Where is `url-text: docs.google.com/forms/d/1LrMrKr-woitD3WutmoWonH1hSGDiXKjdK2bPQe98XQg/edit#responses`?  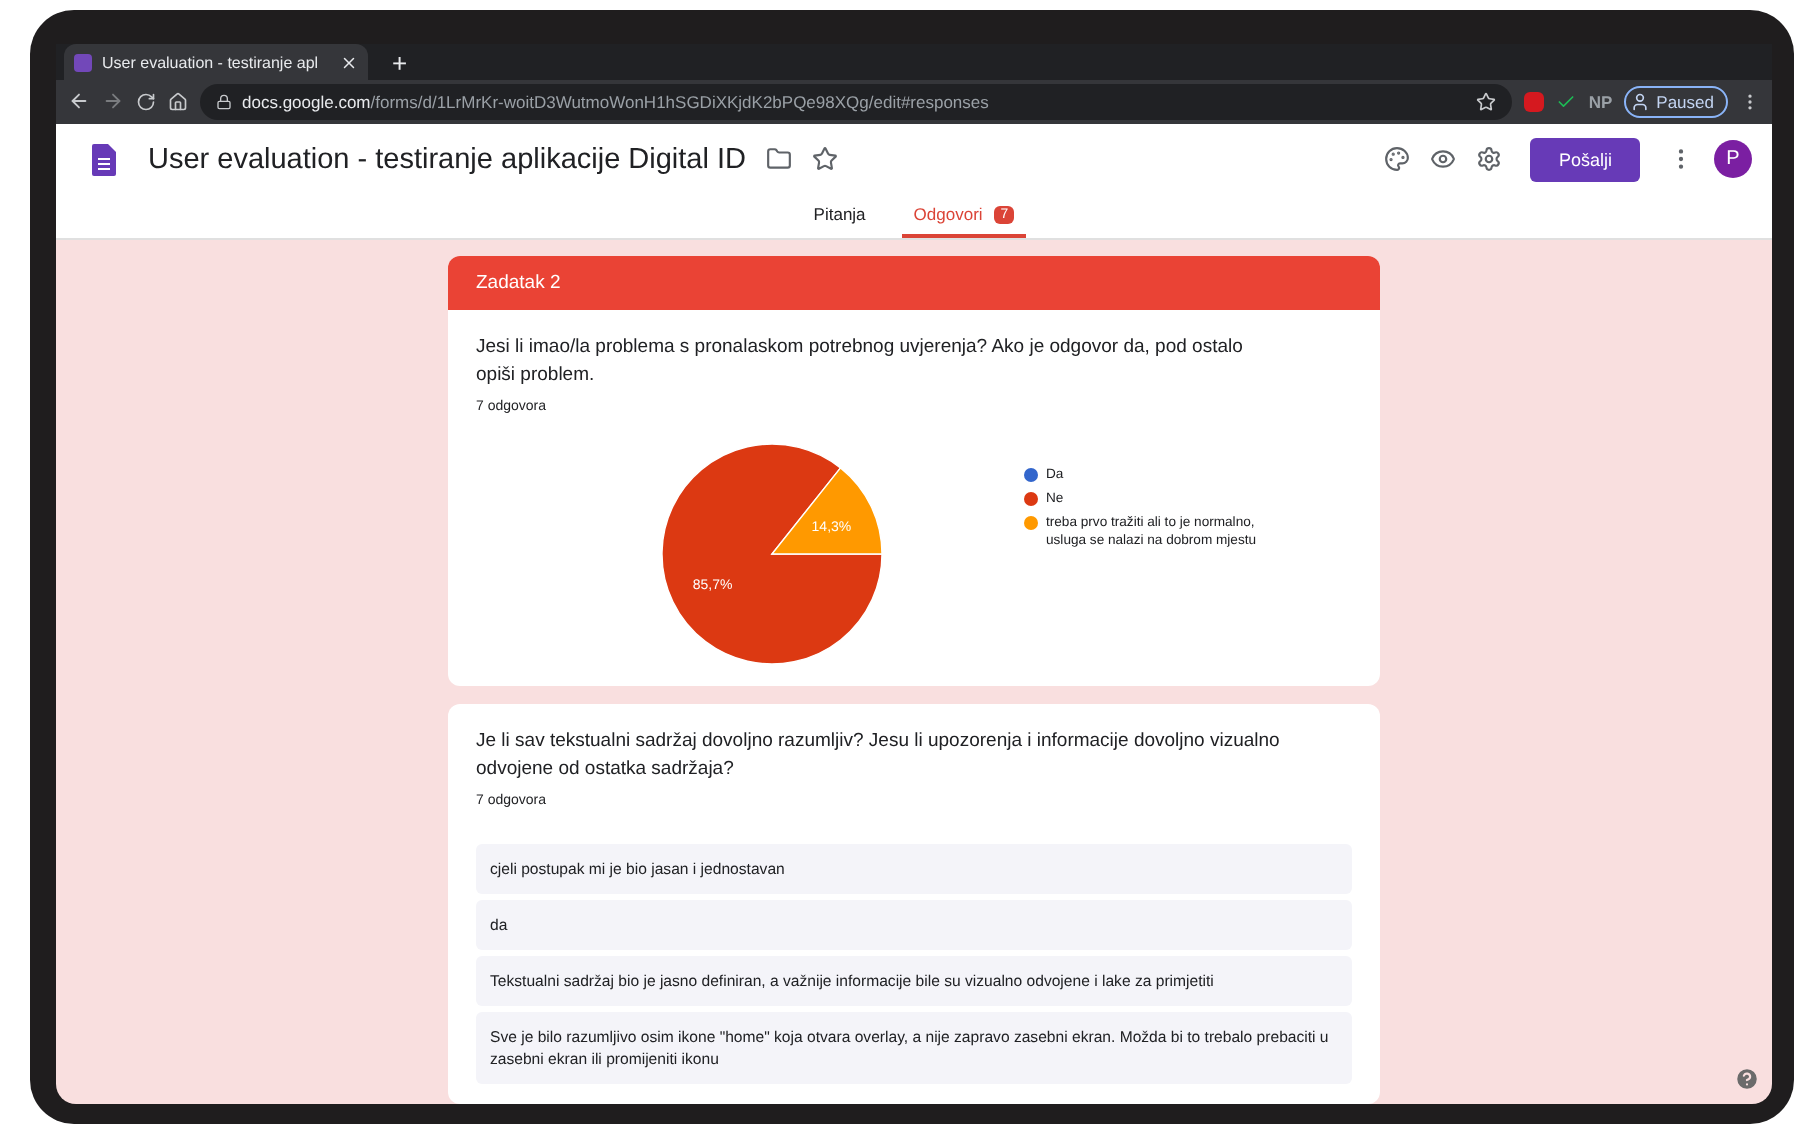
url-text: docs.google.com/forms/d/1LrMrKr-woitD3WutmoWonH1hSGDiXKjdK2bPQe98XQg/edit#responses is located at coordinates (615, 101).